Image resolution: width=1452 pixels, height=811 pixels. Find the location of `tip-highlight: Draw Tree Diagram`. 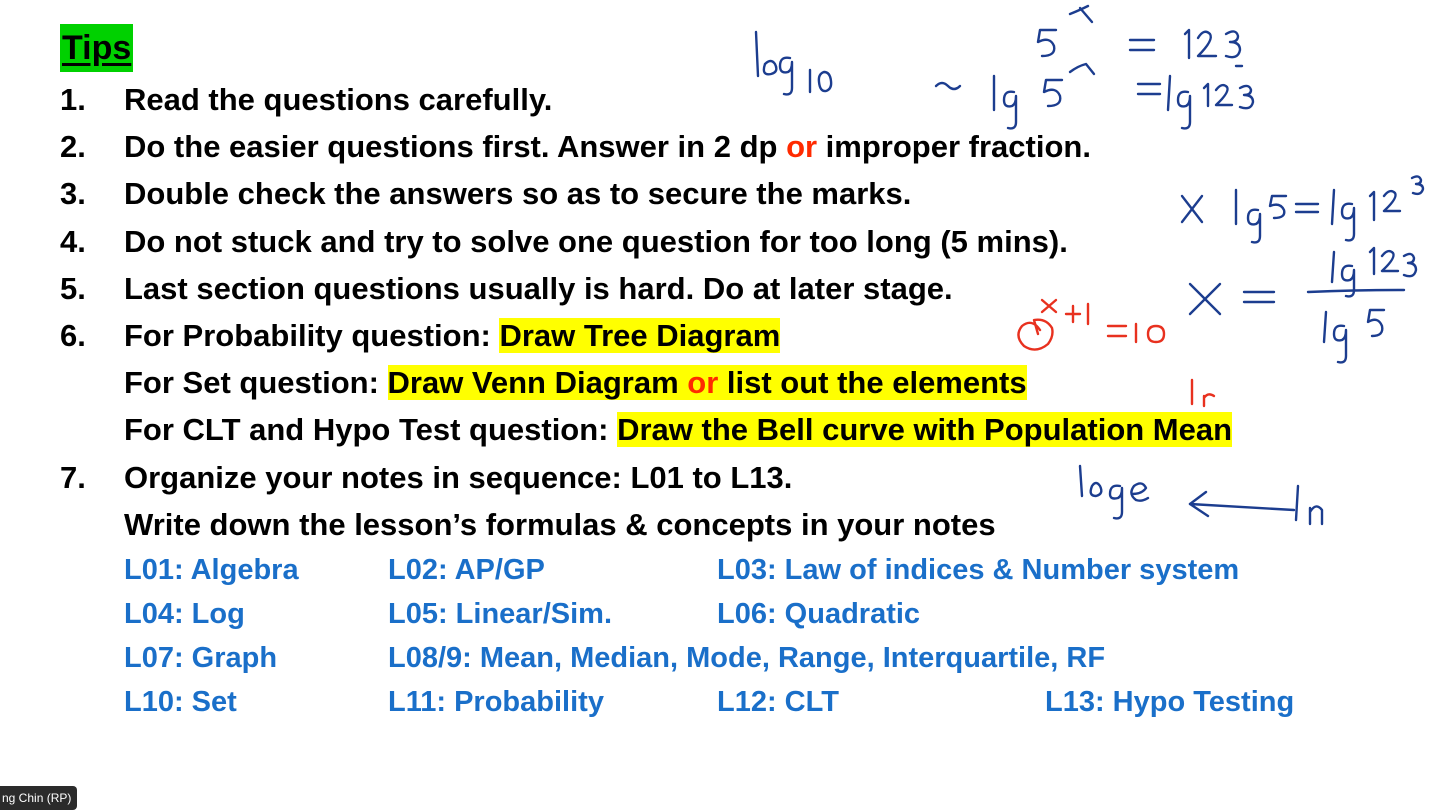

tip-highlight: Draw Tree Diagram is located at coordinates (640, 335).